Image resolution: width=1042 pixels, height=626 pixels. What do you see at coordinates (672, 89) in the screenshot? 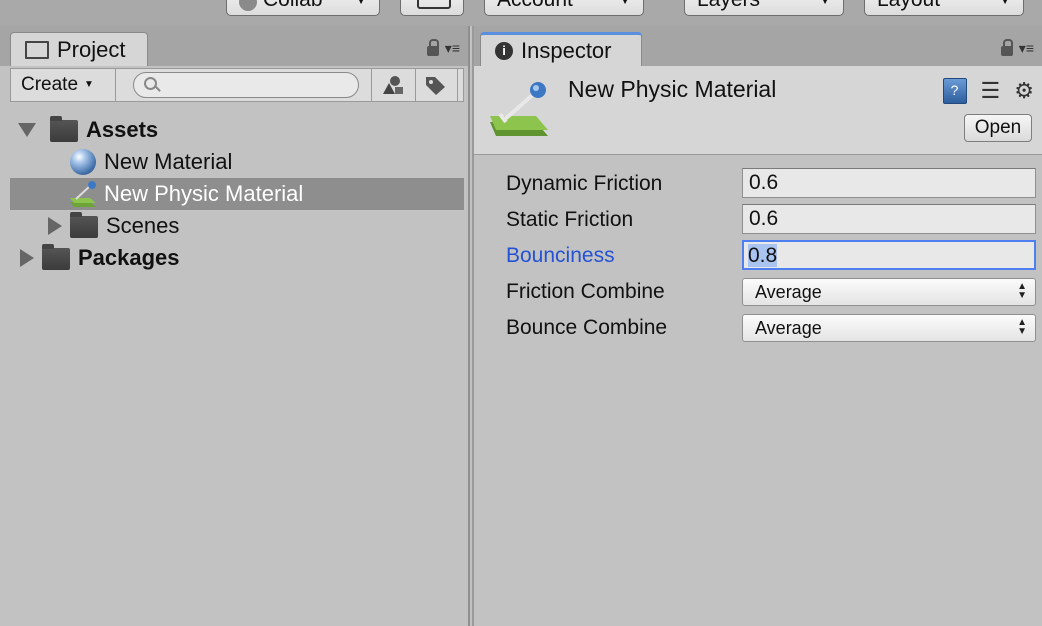
I see `asset-title: New Physic Material` at bounding box center [672, 89].